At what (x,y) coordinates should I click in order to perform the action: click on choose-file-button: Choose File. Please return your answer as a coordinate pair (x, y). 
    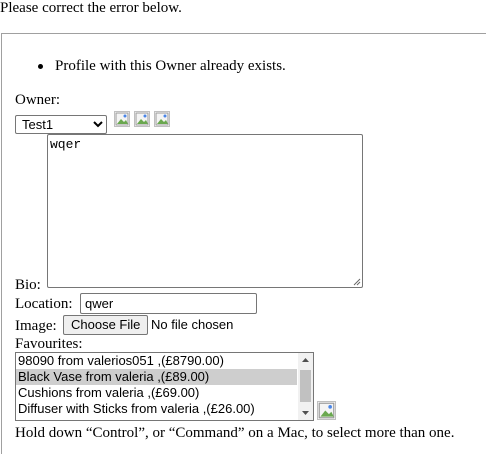
    Looking at the image, I should click on (106, 325).